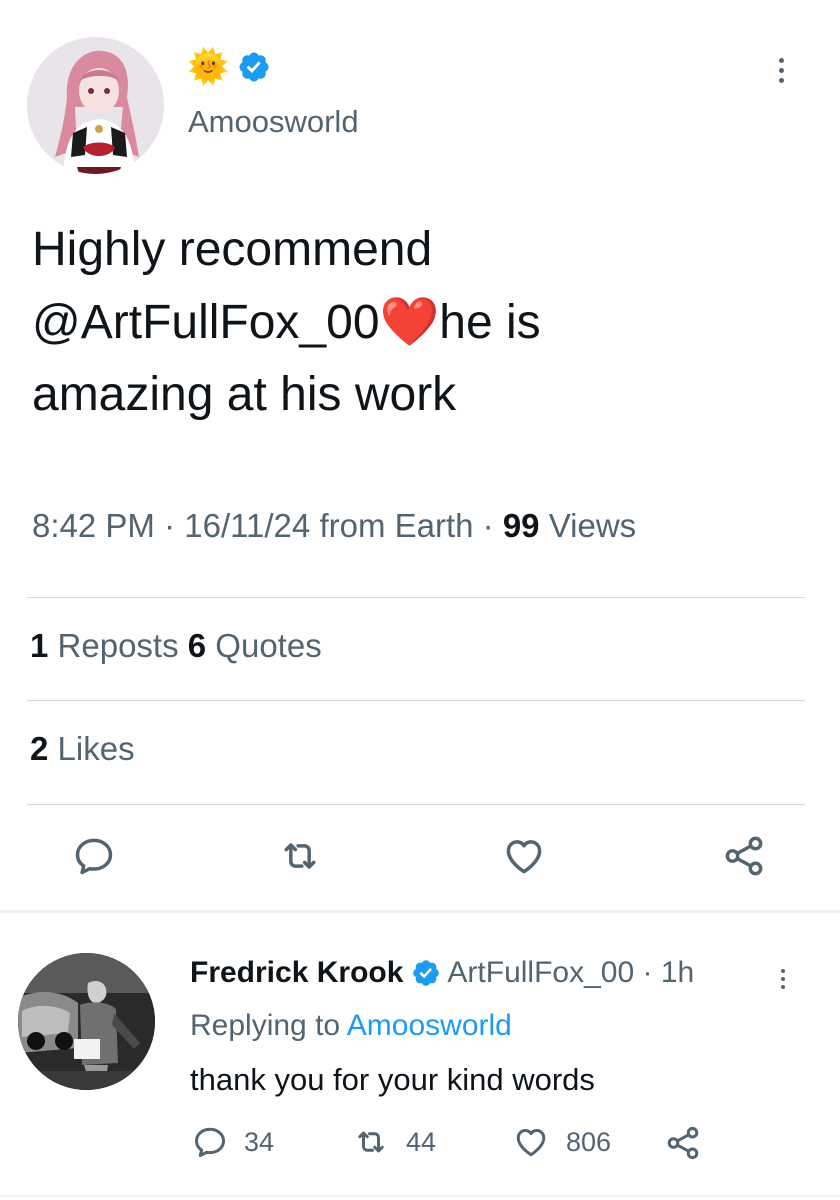 The width and height of the screenshot is (840, 1200). I want to click on anime-avatar-image, so click(95, 105).